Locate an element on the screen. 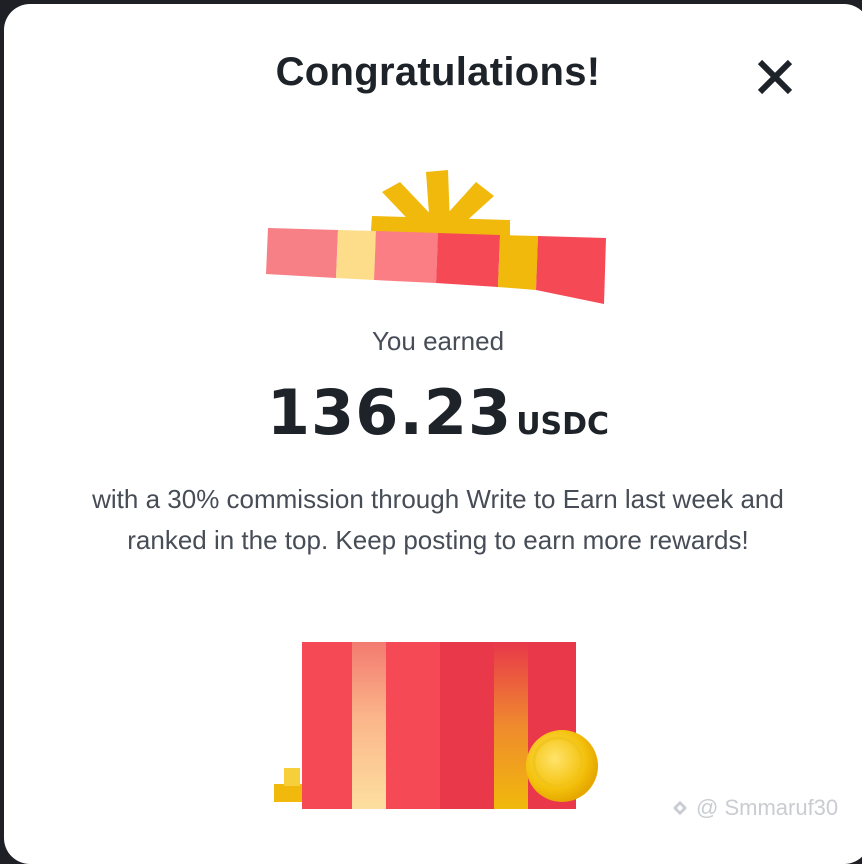 The width and height of the screenshot is (862, 864). earned-label: You earned is located at coordinates (438, 341).